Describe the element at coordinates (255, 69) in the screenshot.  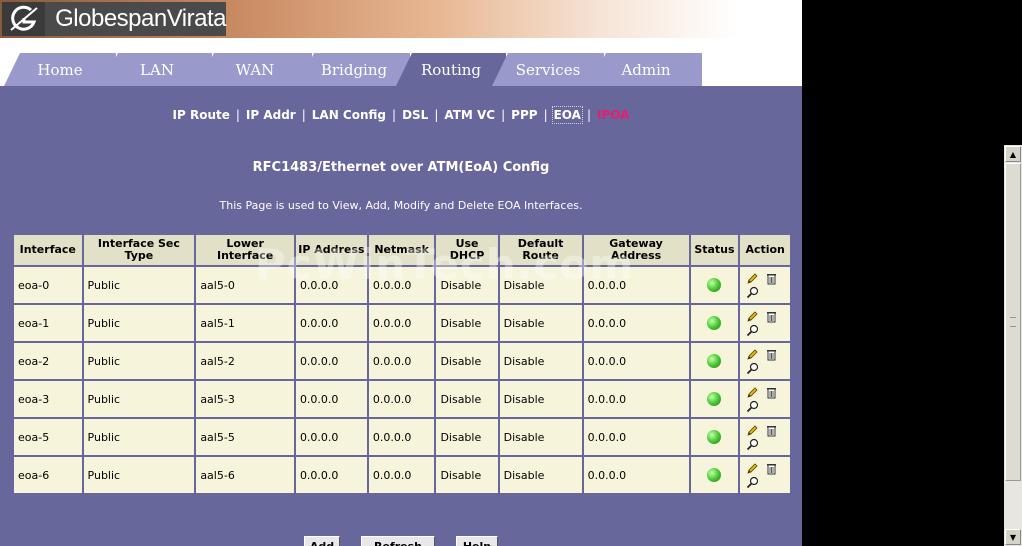
I see `tab-wan: WAN` at that location.